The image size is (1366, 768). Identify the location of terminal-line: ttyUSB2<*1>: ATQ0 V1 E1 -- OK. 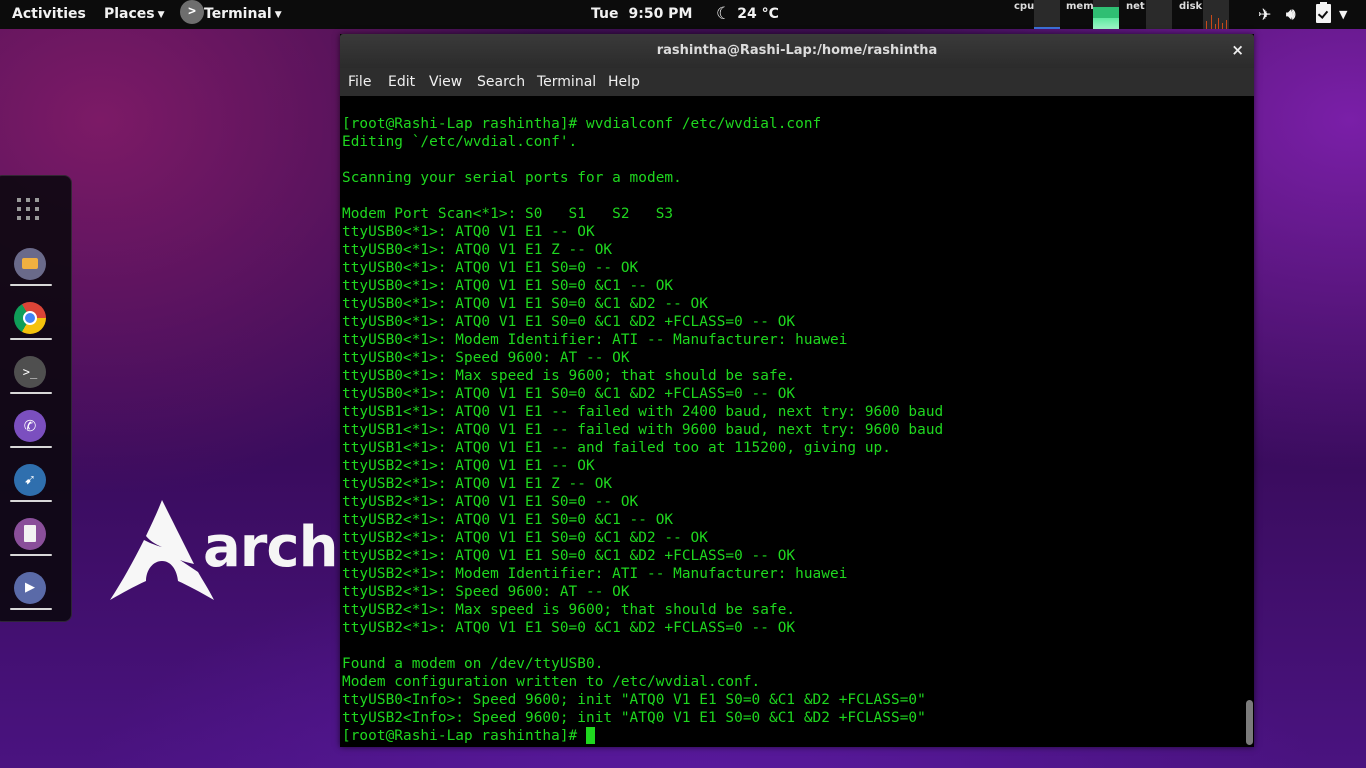
(468, 466).